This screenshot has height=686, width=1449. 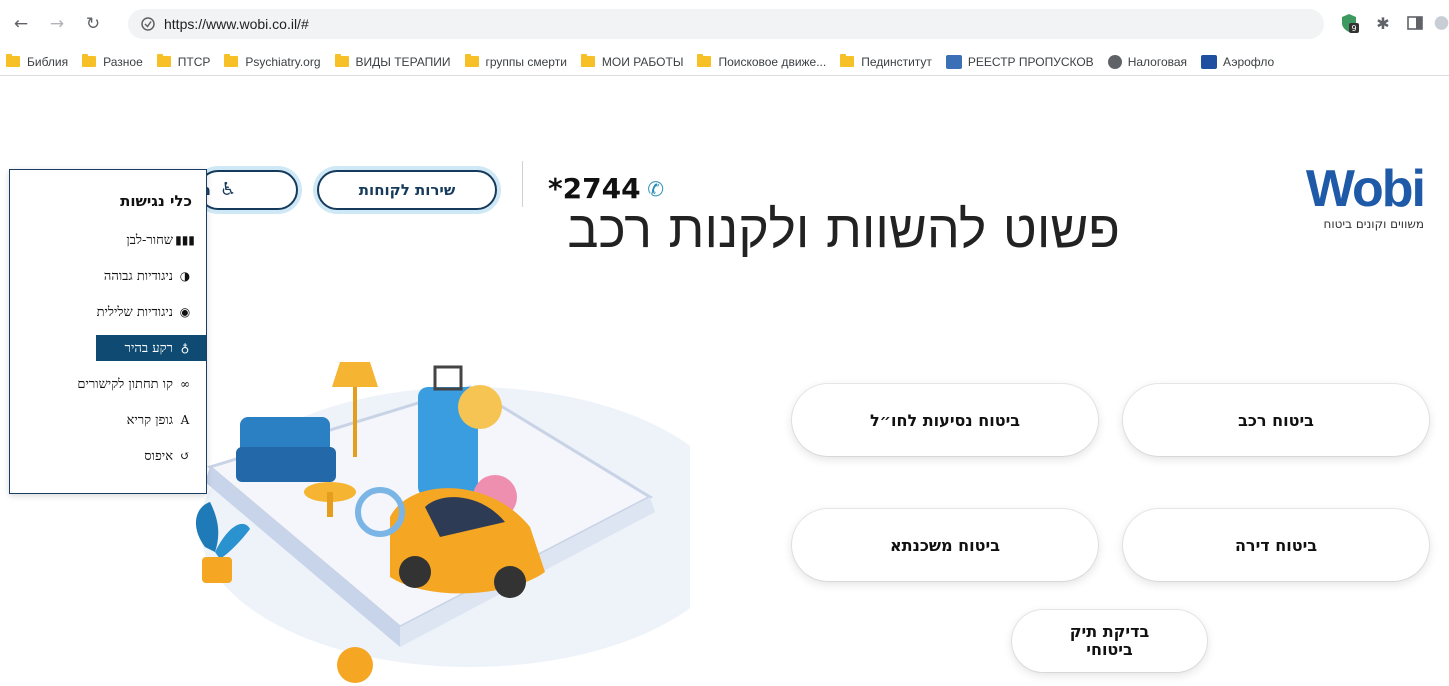 What do you see at coordinates (843, 230) in the screenshot?
I see `hero-title: פשוט להשוות ולקנות רכב` at bounding box center [843, 230].